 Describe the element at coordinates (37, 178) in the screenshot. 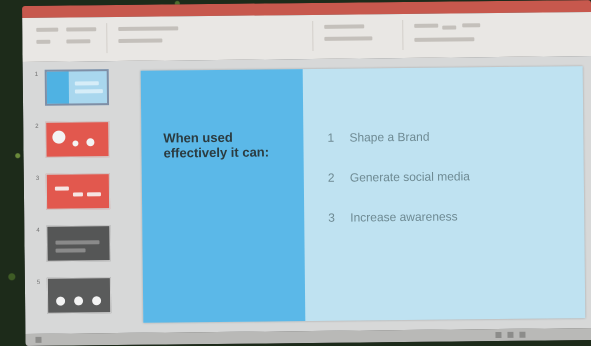

I see `thumbnail-number: 3` at that location.